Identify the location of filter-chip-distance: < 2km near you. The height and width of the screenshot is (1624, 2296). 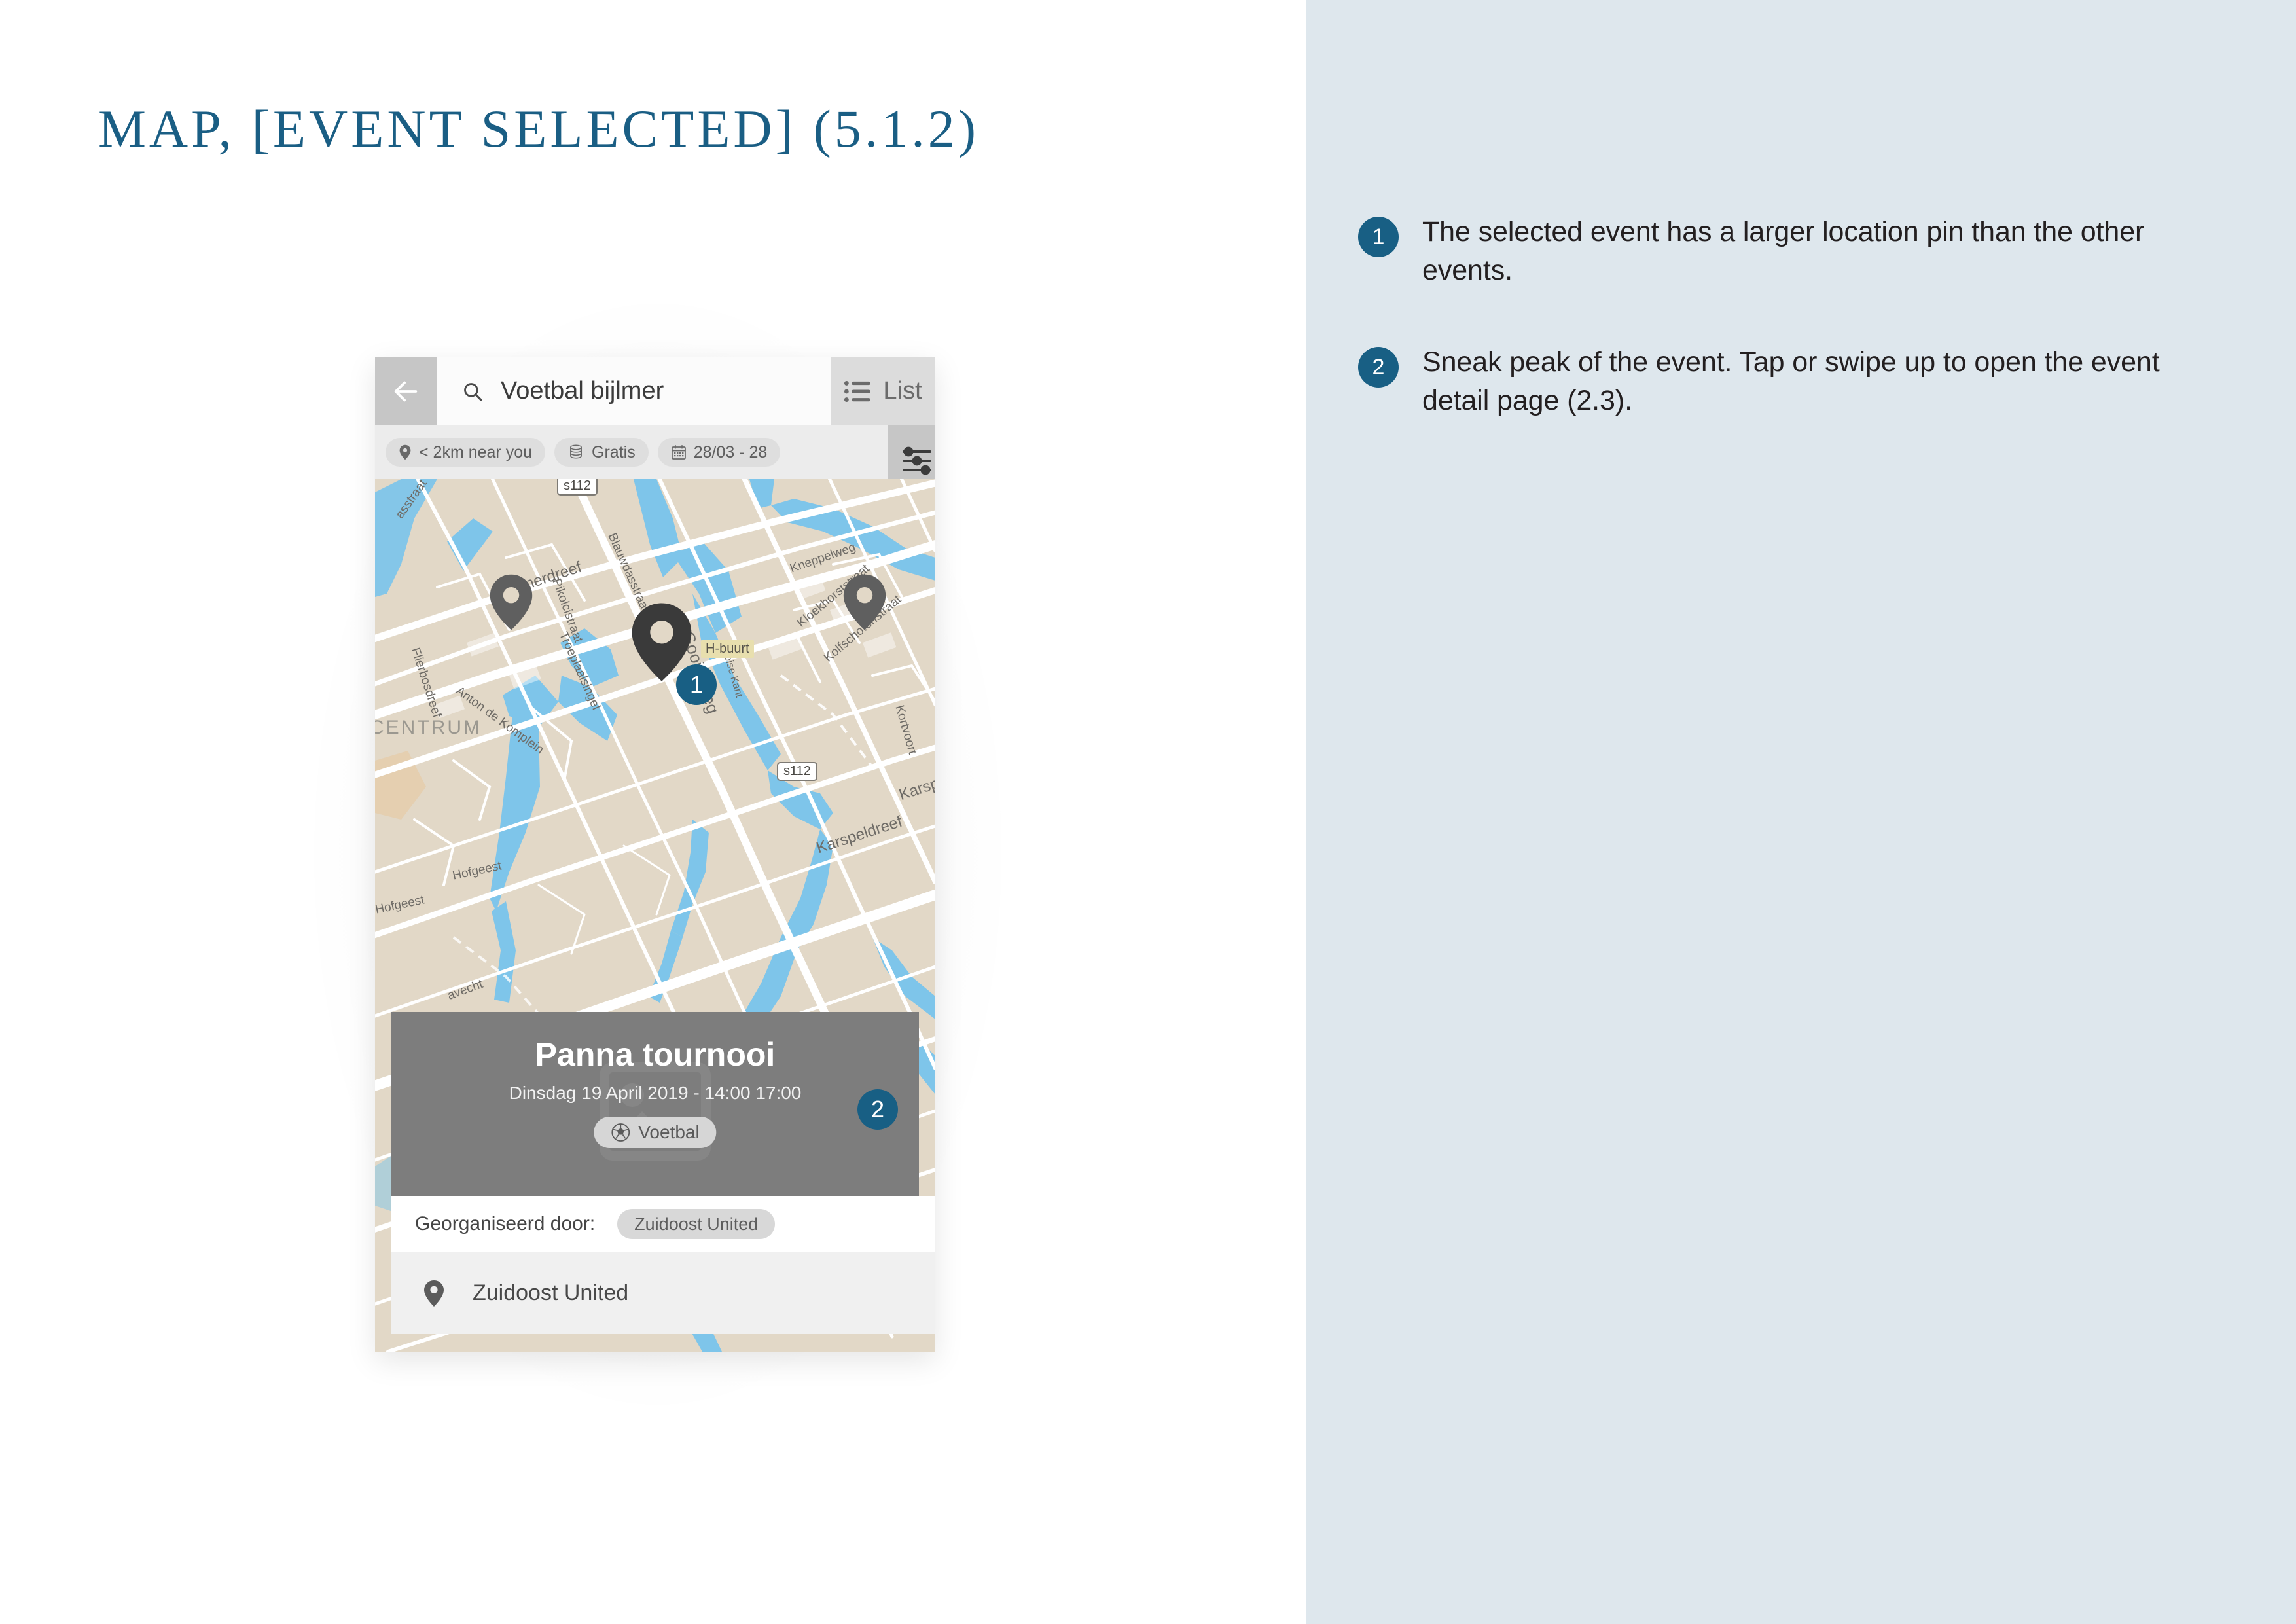
(466, 452).